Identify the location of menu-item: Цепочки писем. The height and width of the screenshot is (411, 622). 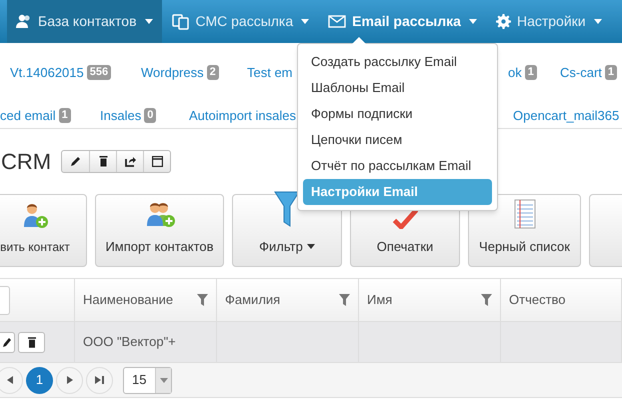
(397, 140).